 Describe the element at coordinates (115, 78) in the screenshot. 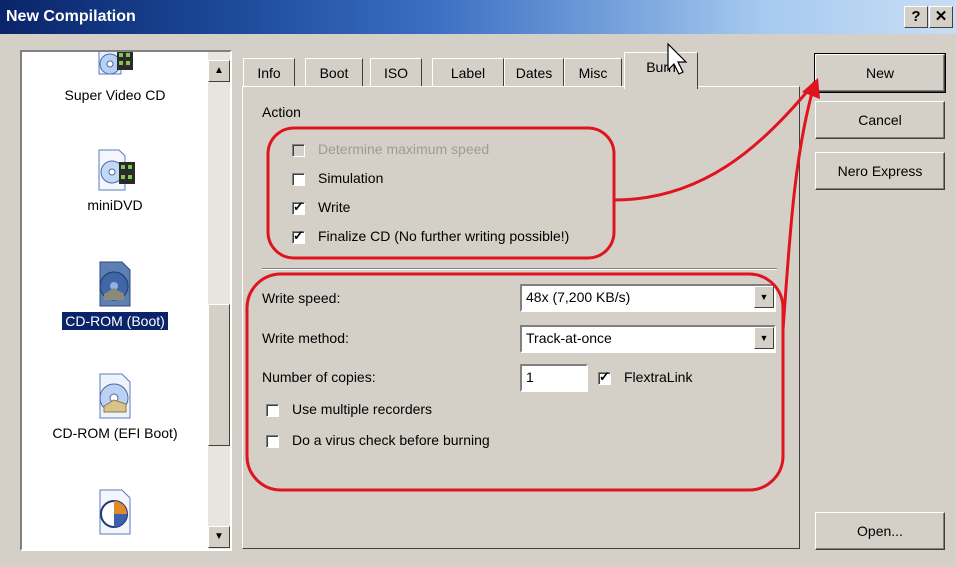

I see `list-item: Super Video CD` at that location.